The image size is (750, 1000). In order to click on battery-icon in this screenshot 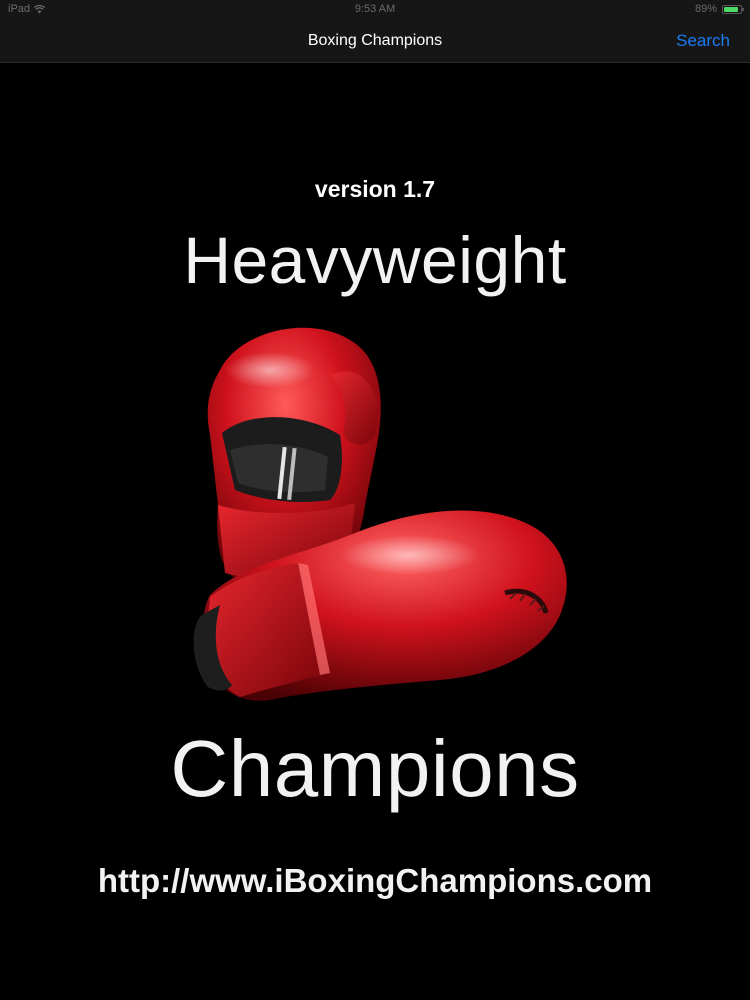, I will do `click(733, 9)`.